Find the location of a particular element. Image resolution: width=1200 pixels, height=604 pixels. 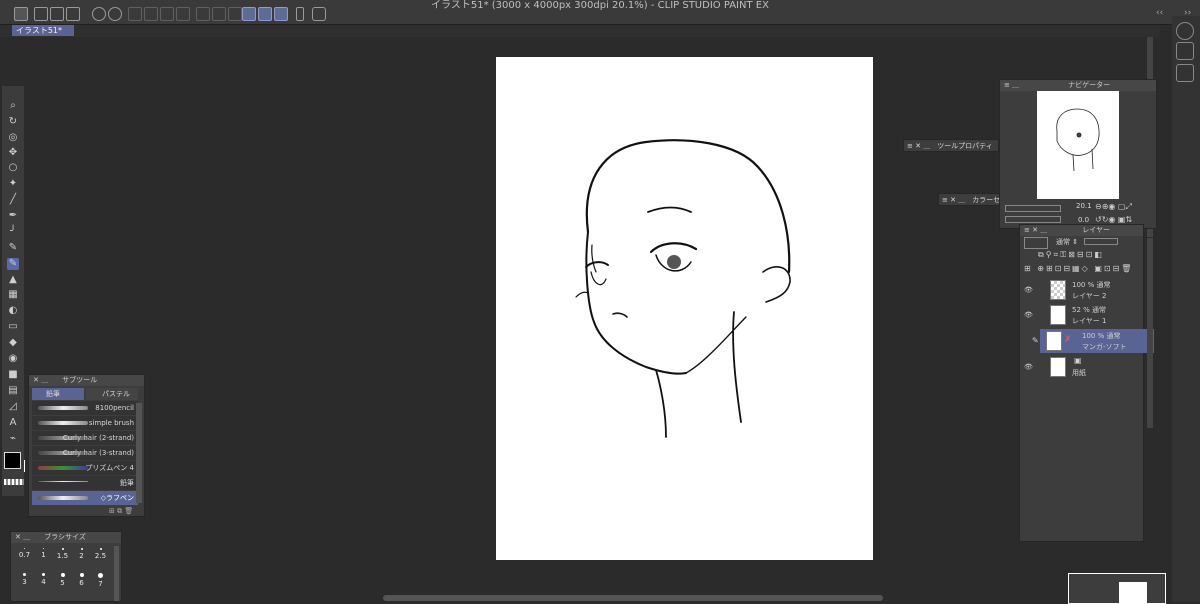

bottom-status-controls is located at coordinates (162, 598).